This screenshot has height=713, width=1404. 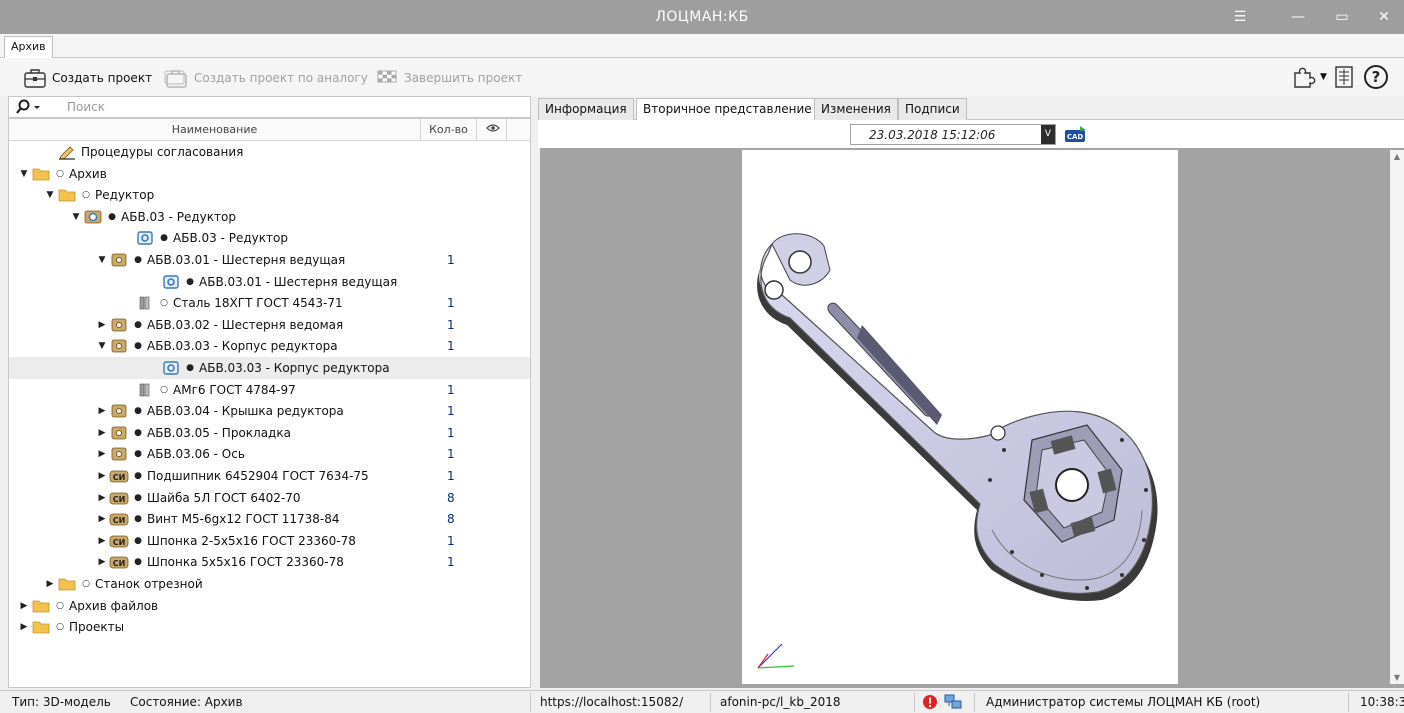 I want to click on tab-2: Изменения, so click(x=856, y=109).